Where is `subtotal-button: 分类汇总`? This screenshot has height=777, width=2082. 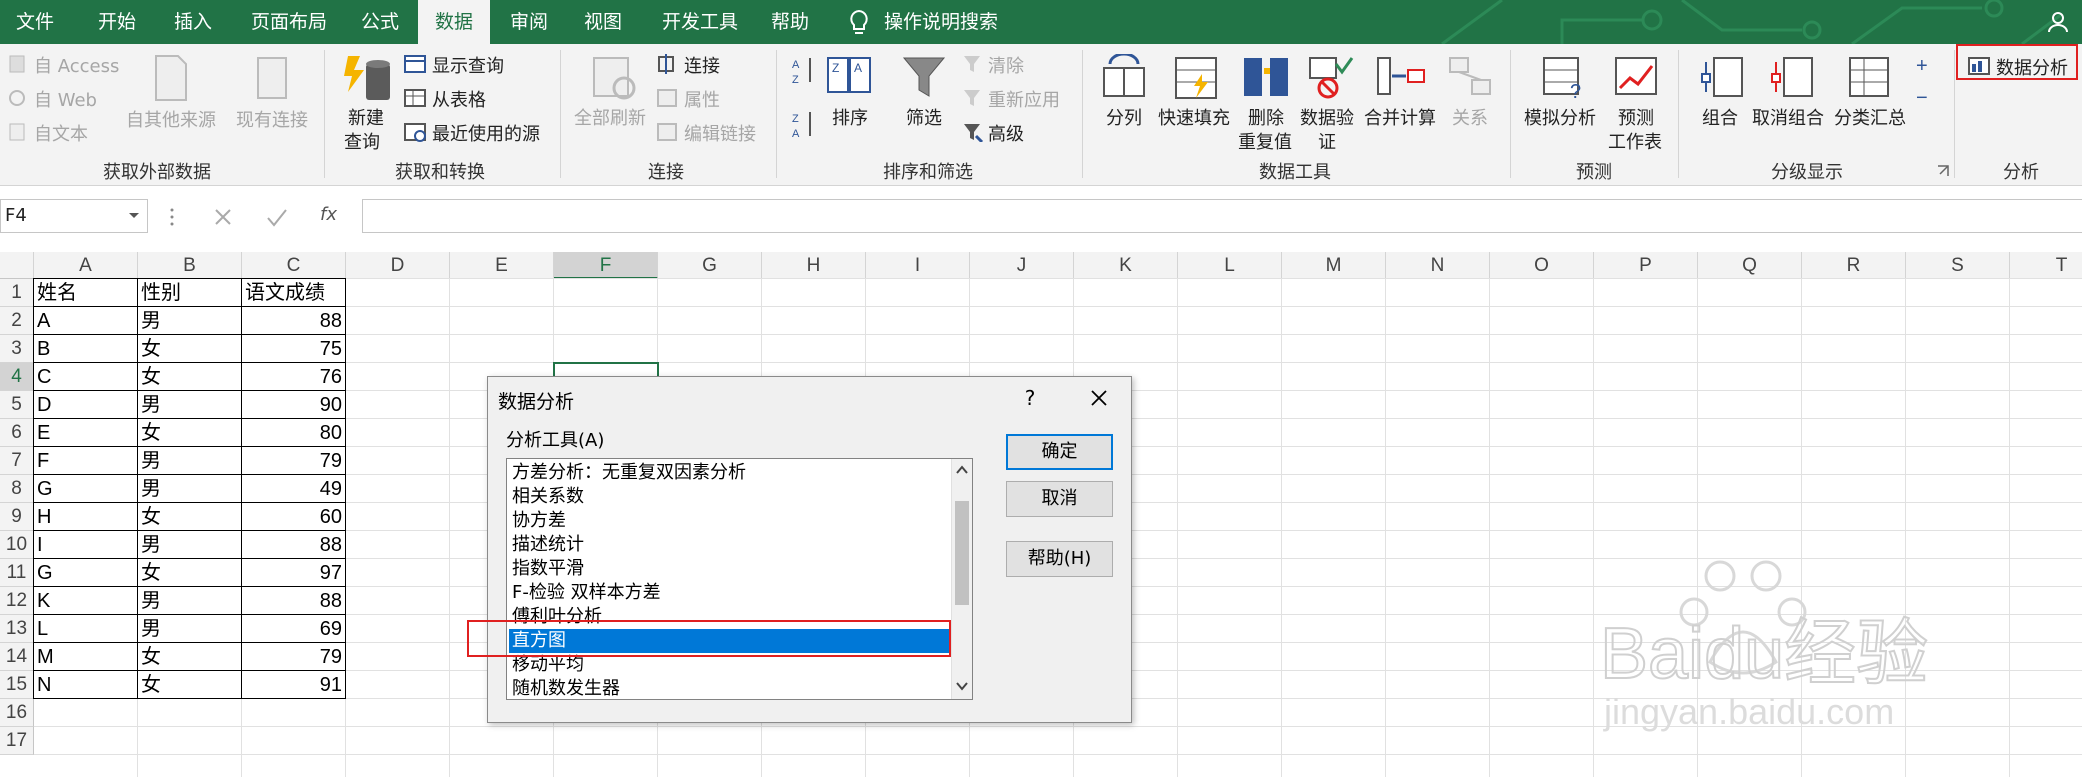
subtotal-button: 分类汇总 is located at coordinates (1870, 117).